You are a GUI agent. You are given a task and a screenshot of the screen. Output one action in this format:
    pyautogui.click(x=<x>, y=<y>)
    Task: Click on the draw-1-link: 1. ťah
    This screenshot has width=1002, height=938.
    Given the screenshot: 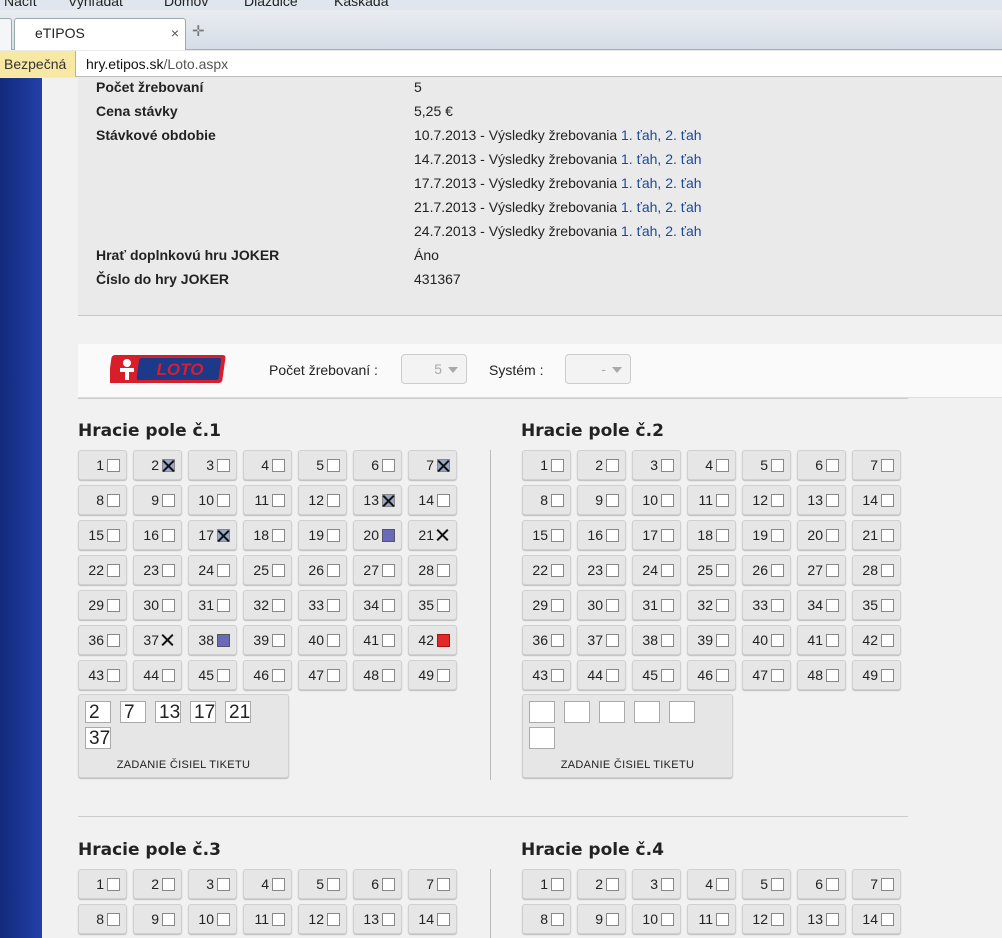 What is the action you would take?
    pyautogui.click(x=639, y=135)
    